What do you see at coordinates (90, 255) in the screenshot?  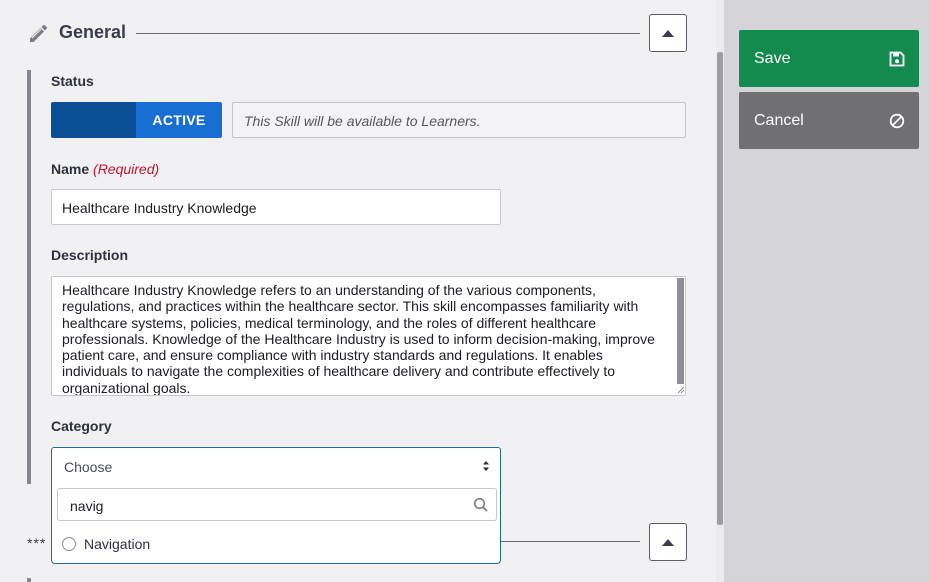 I see `description-label: Description` at bounding box center [90, 255].